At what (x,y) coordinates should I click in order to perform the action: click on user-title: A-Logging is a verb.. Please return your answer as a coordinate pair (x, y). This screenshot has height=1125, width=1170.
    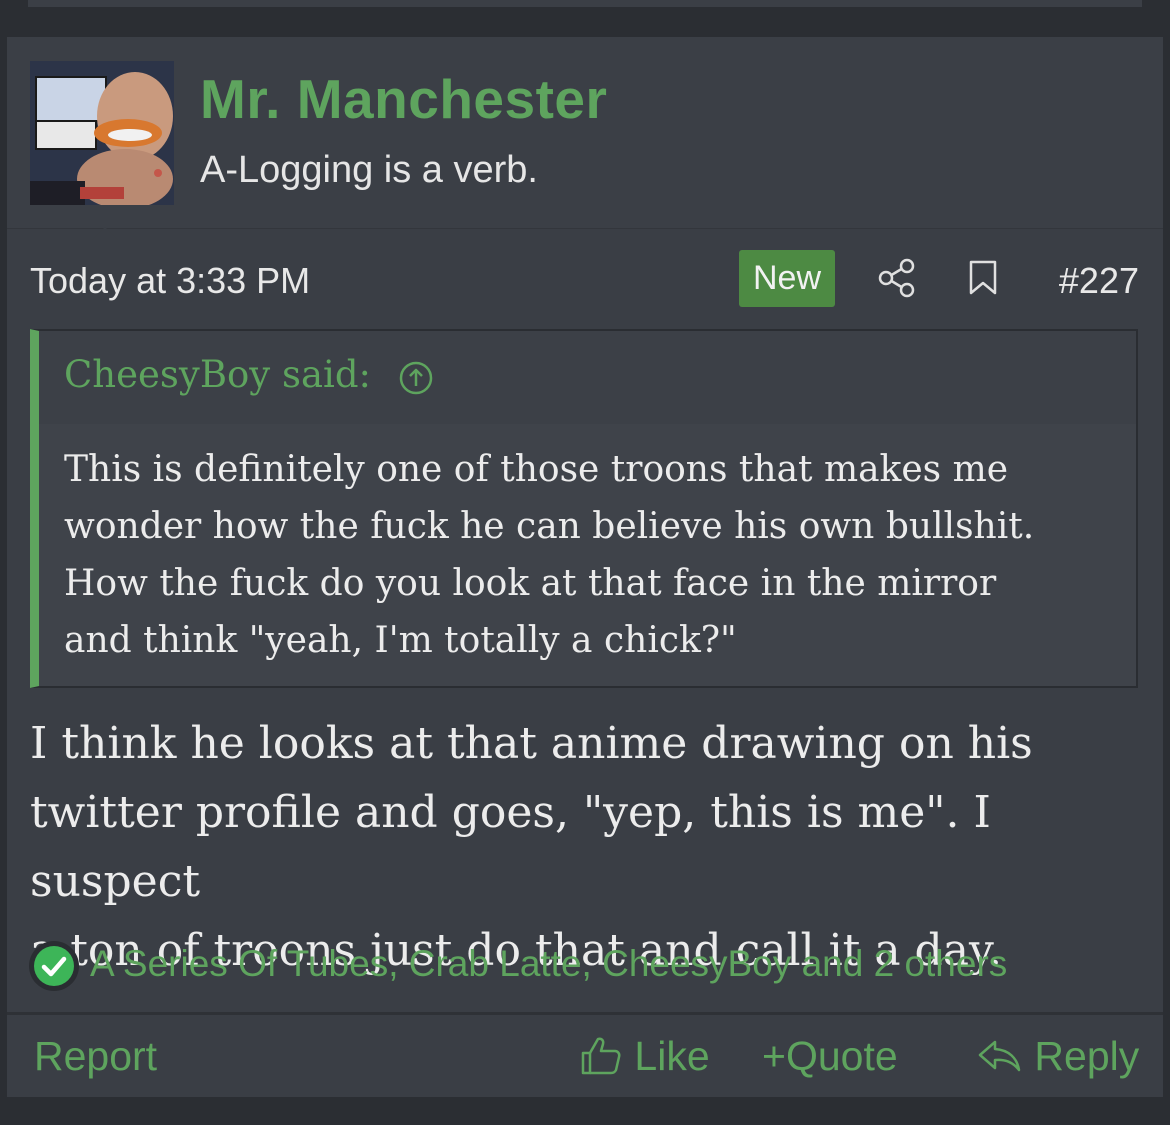
    Looking at the image, I should click on (369, 170).